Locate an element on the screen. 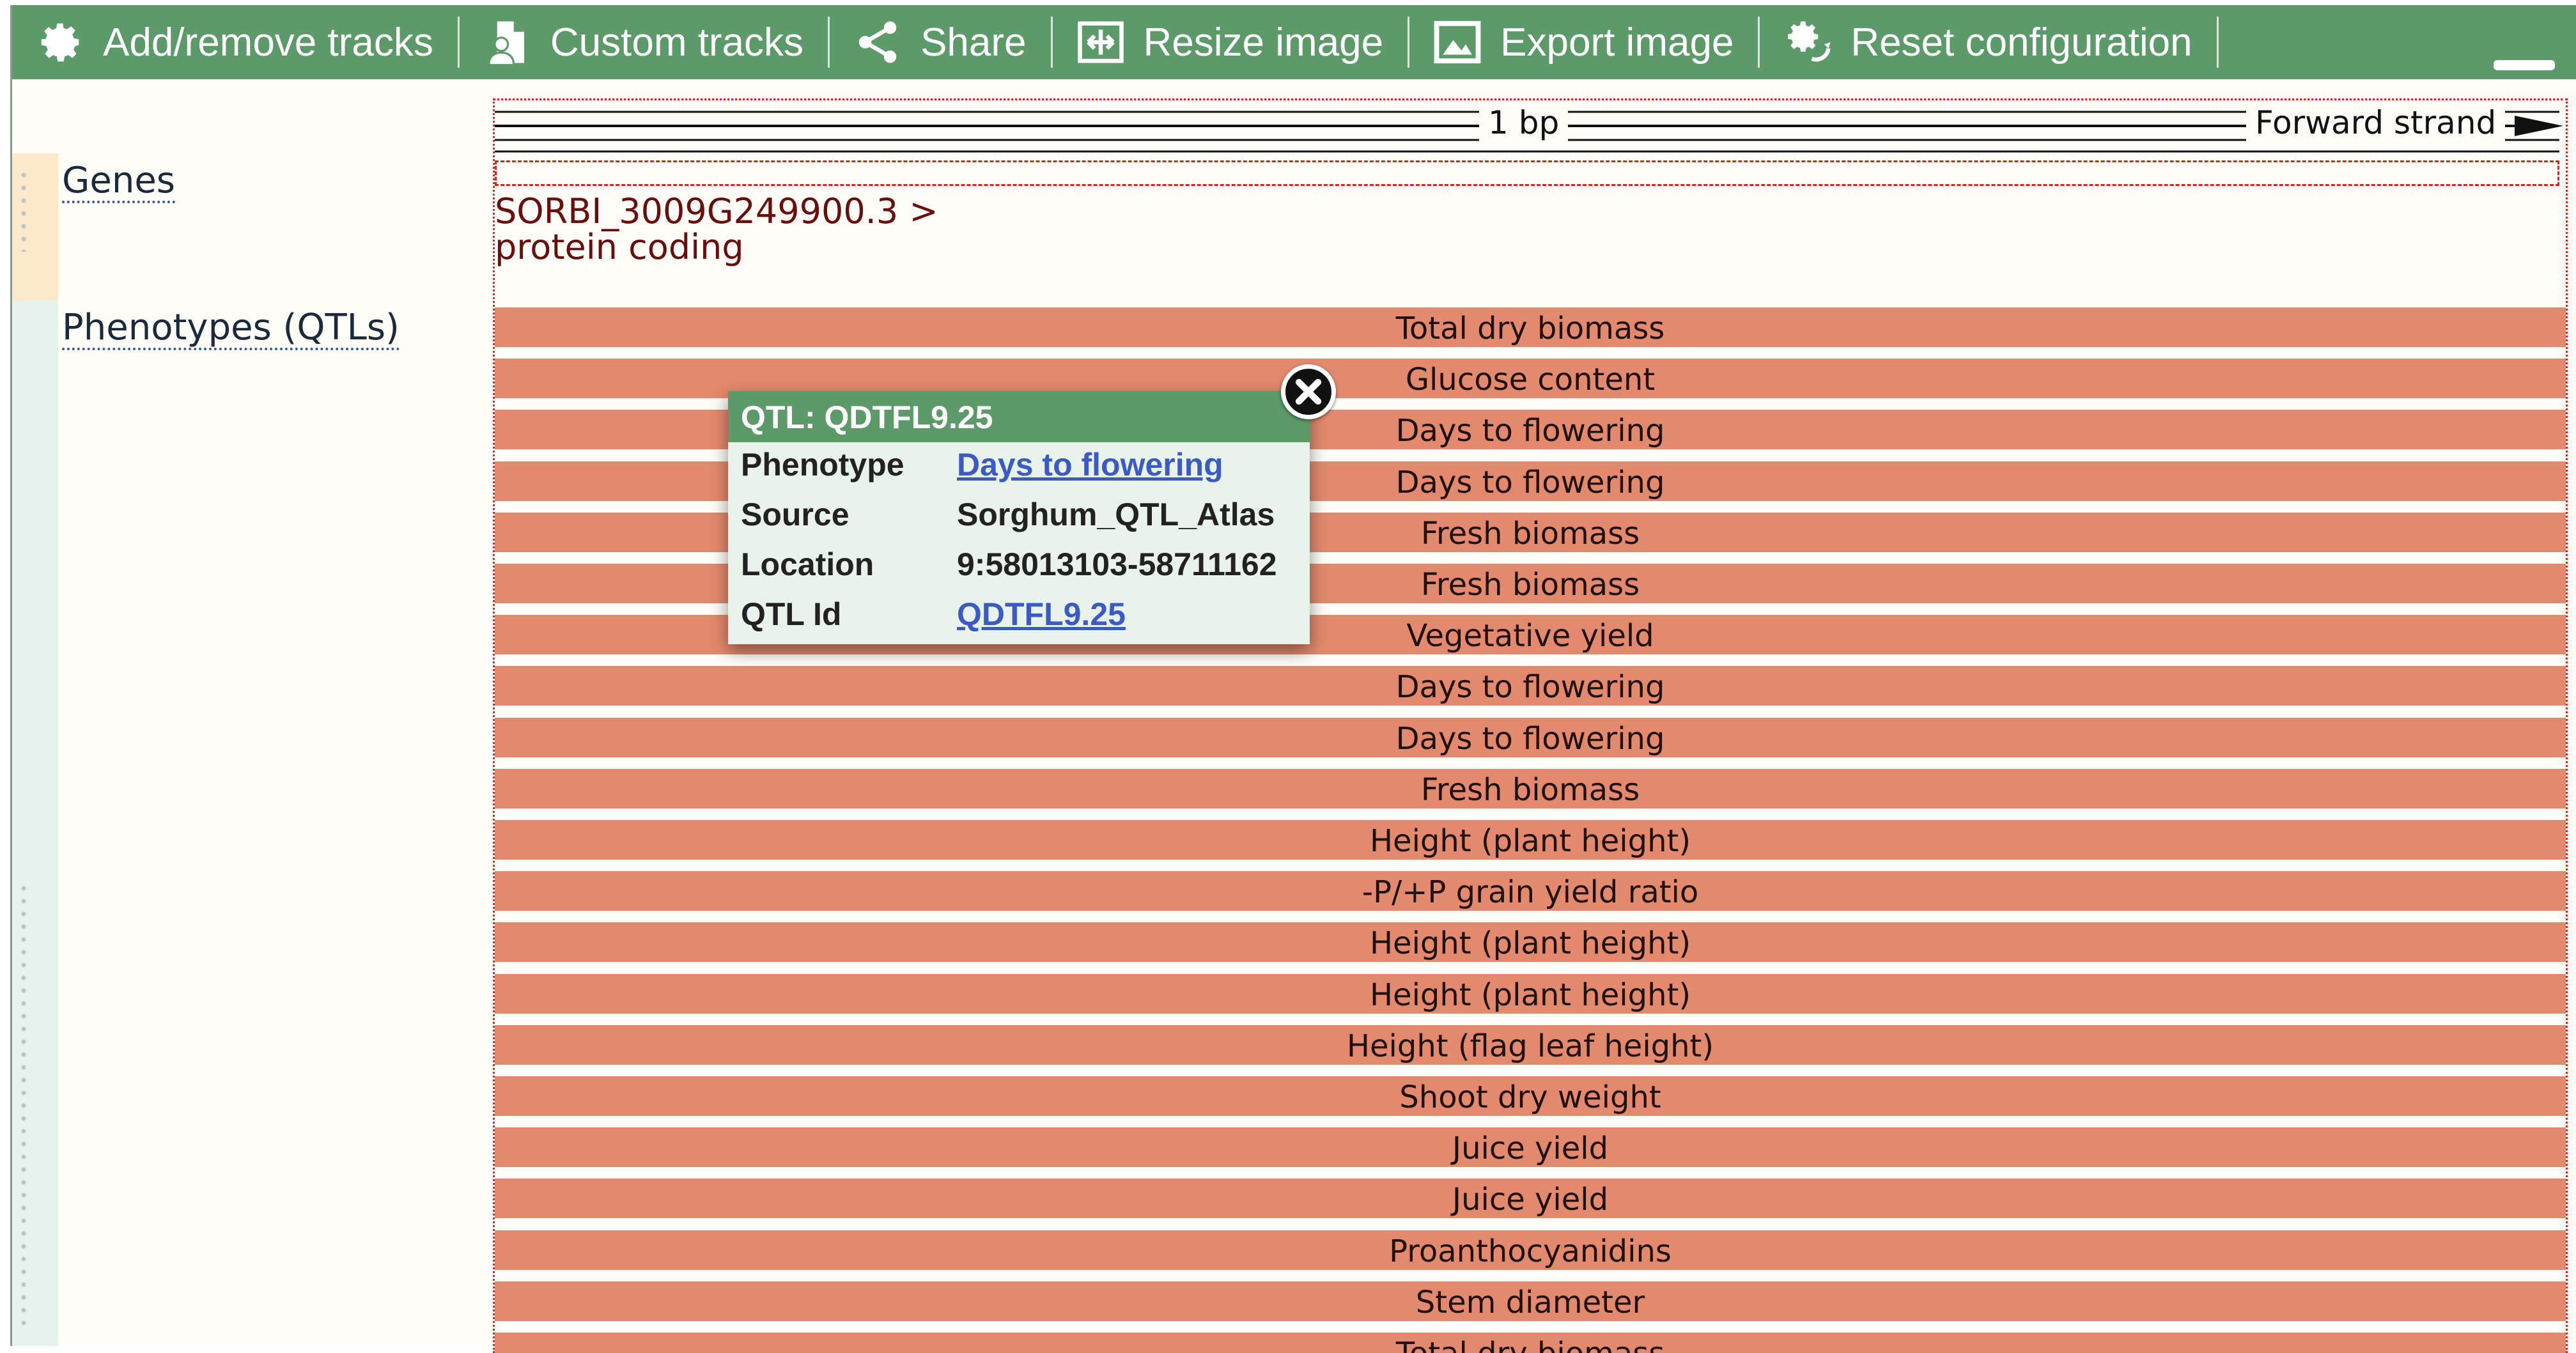 The image size is (2576, 1353). qtl-feature-bar: Height (flag leaf height) is located at coordinates (1531, 1045).